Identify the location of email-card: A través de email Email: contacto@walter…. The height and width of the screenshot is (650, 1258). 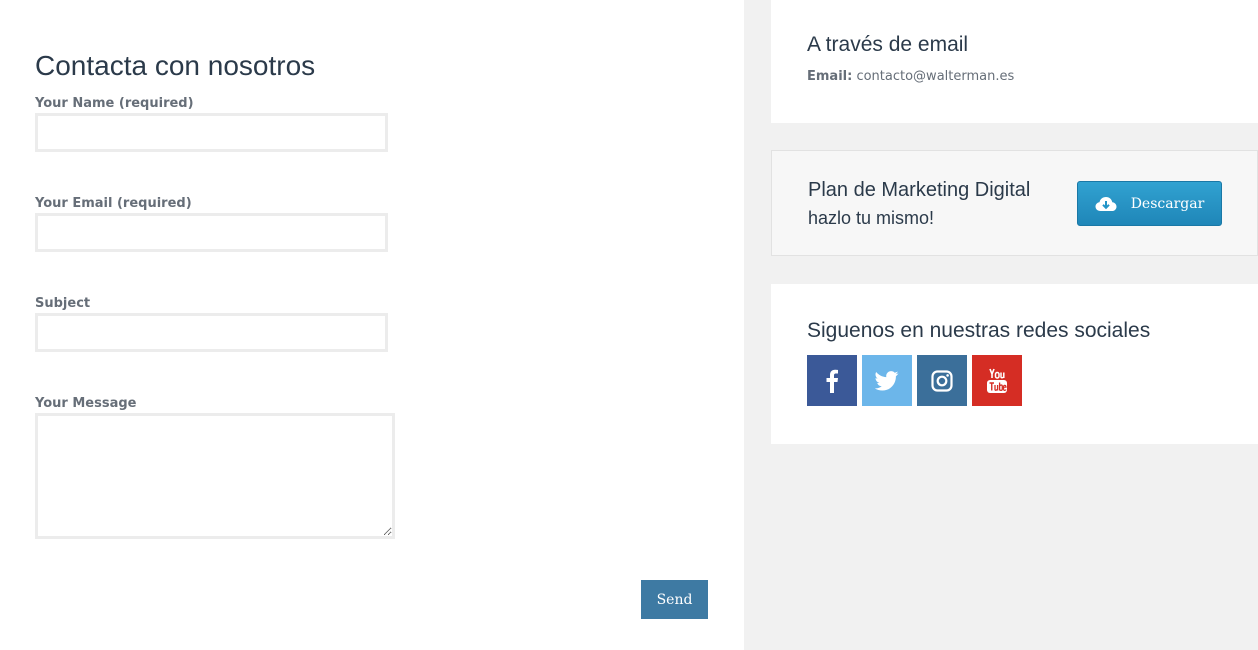
(1014, 61).